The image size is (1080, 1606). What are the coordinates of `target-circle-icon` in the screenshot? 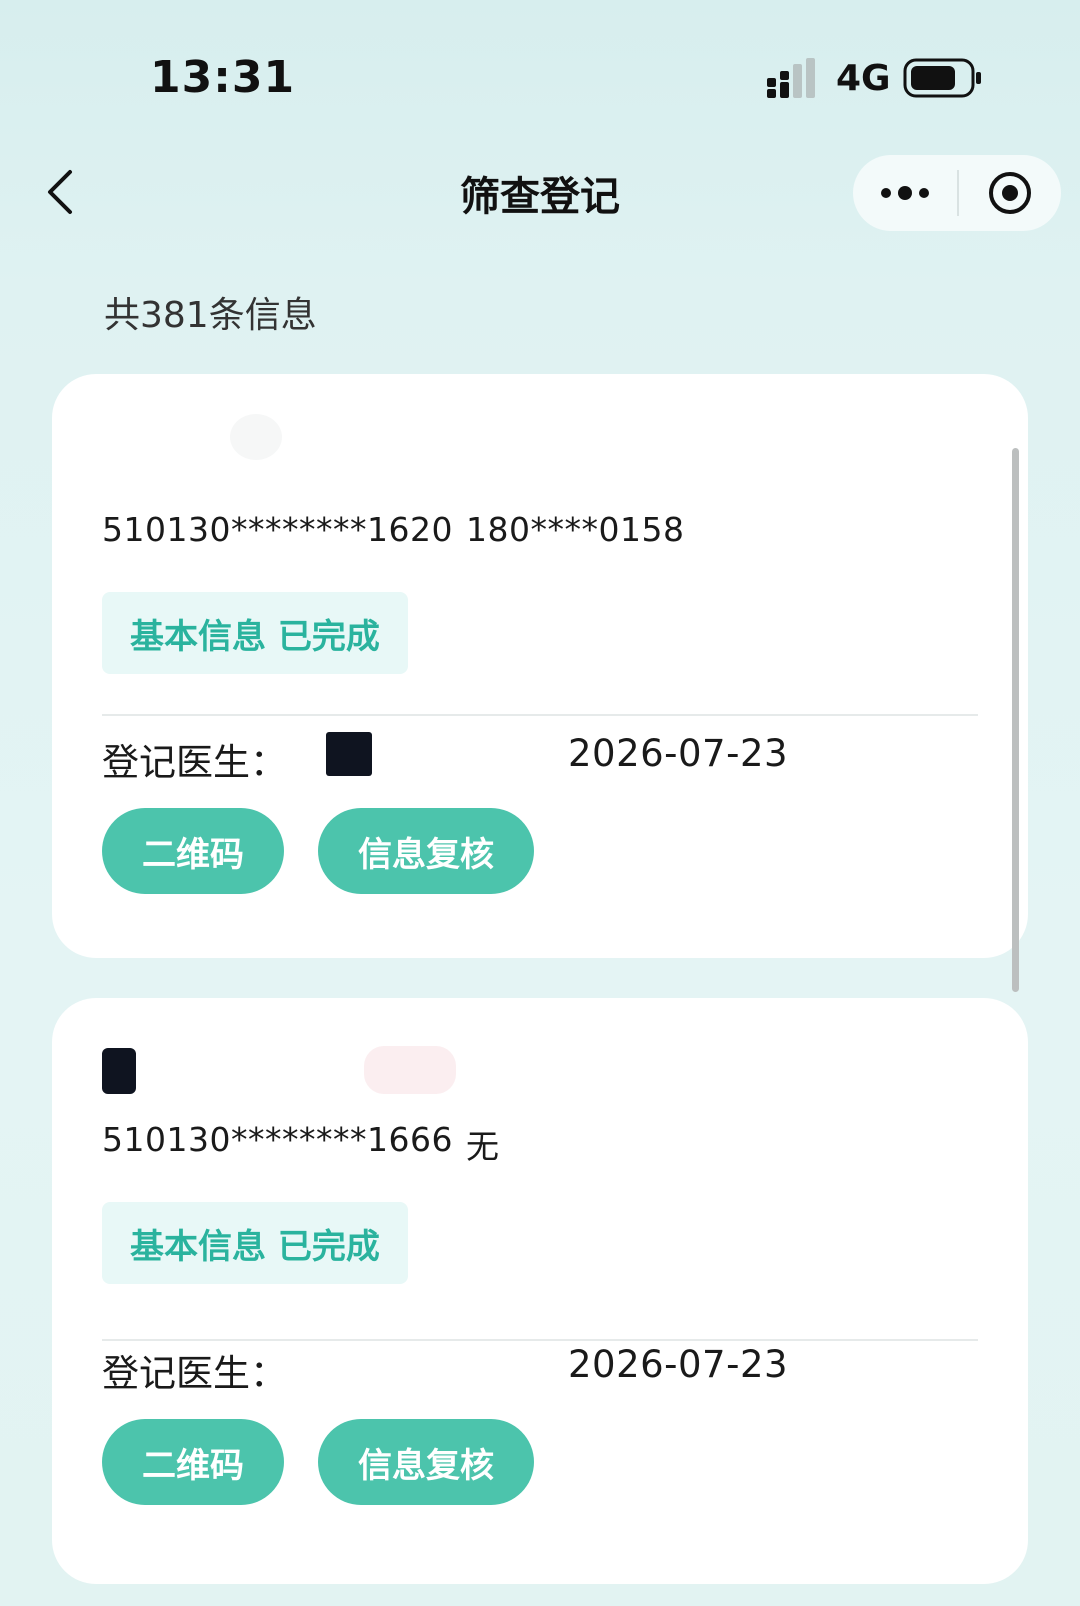 It's located at (1010, 193).